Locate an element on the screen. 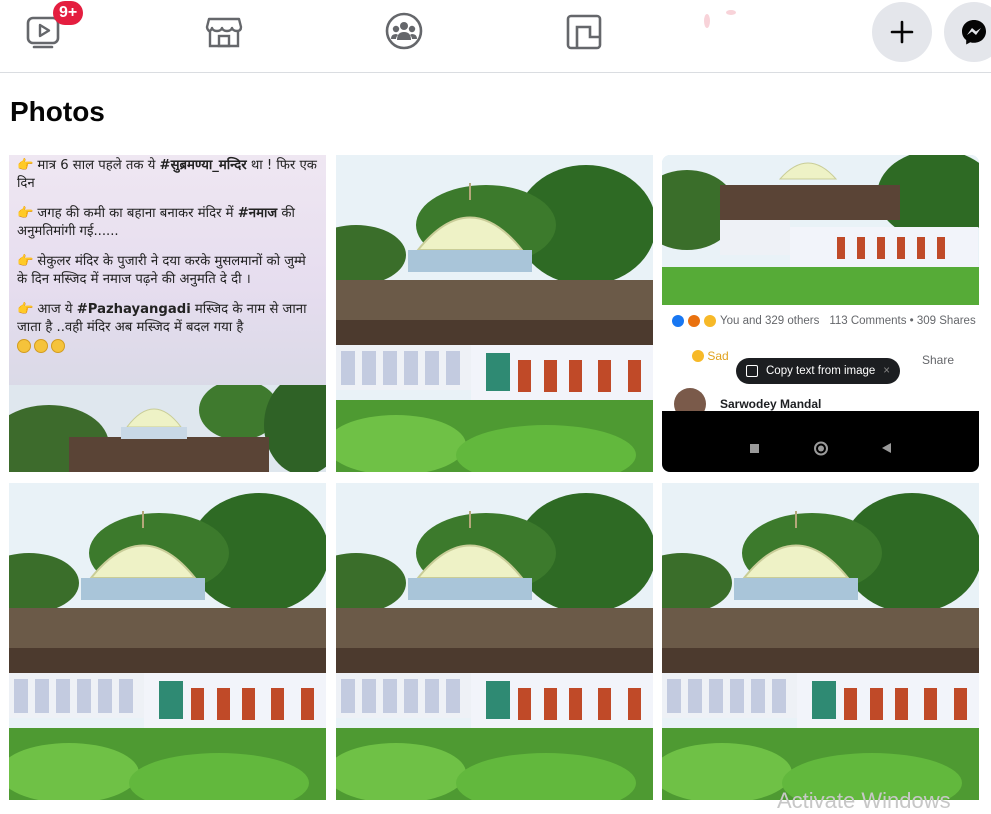 This screenshot has width=991, height=814. create-button is located at coordinates (902, 32).